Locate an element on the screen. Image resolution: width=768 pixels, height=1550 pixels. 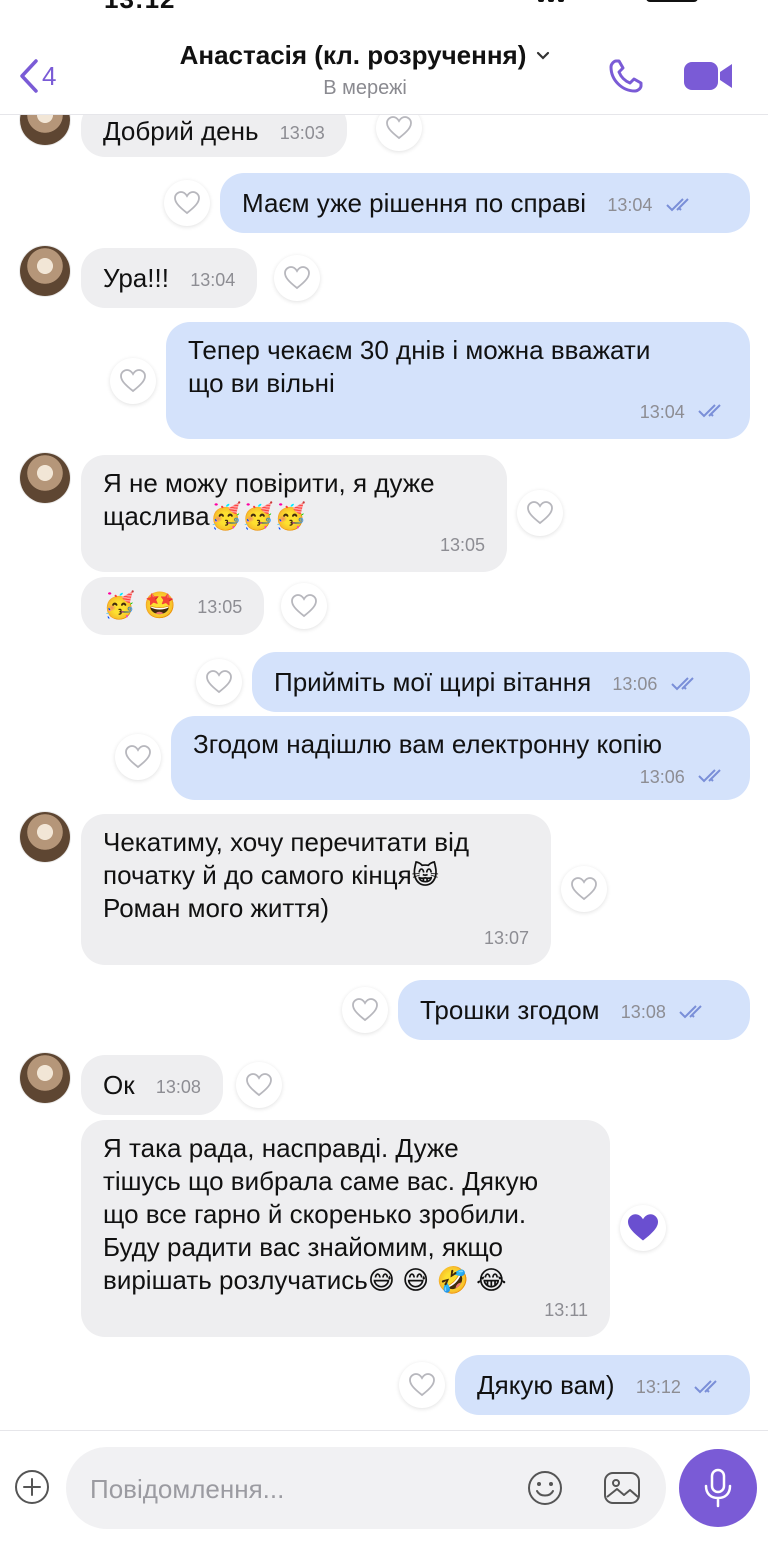
message-meta: 13:07 is located at coordinates (506, 937).